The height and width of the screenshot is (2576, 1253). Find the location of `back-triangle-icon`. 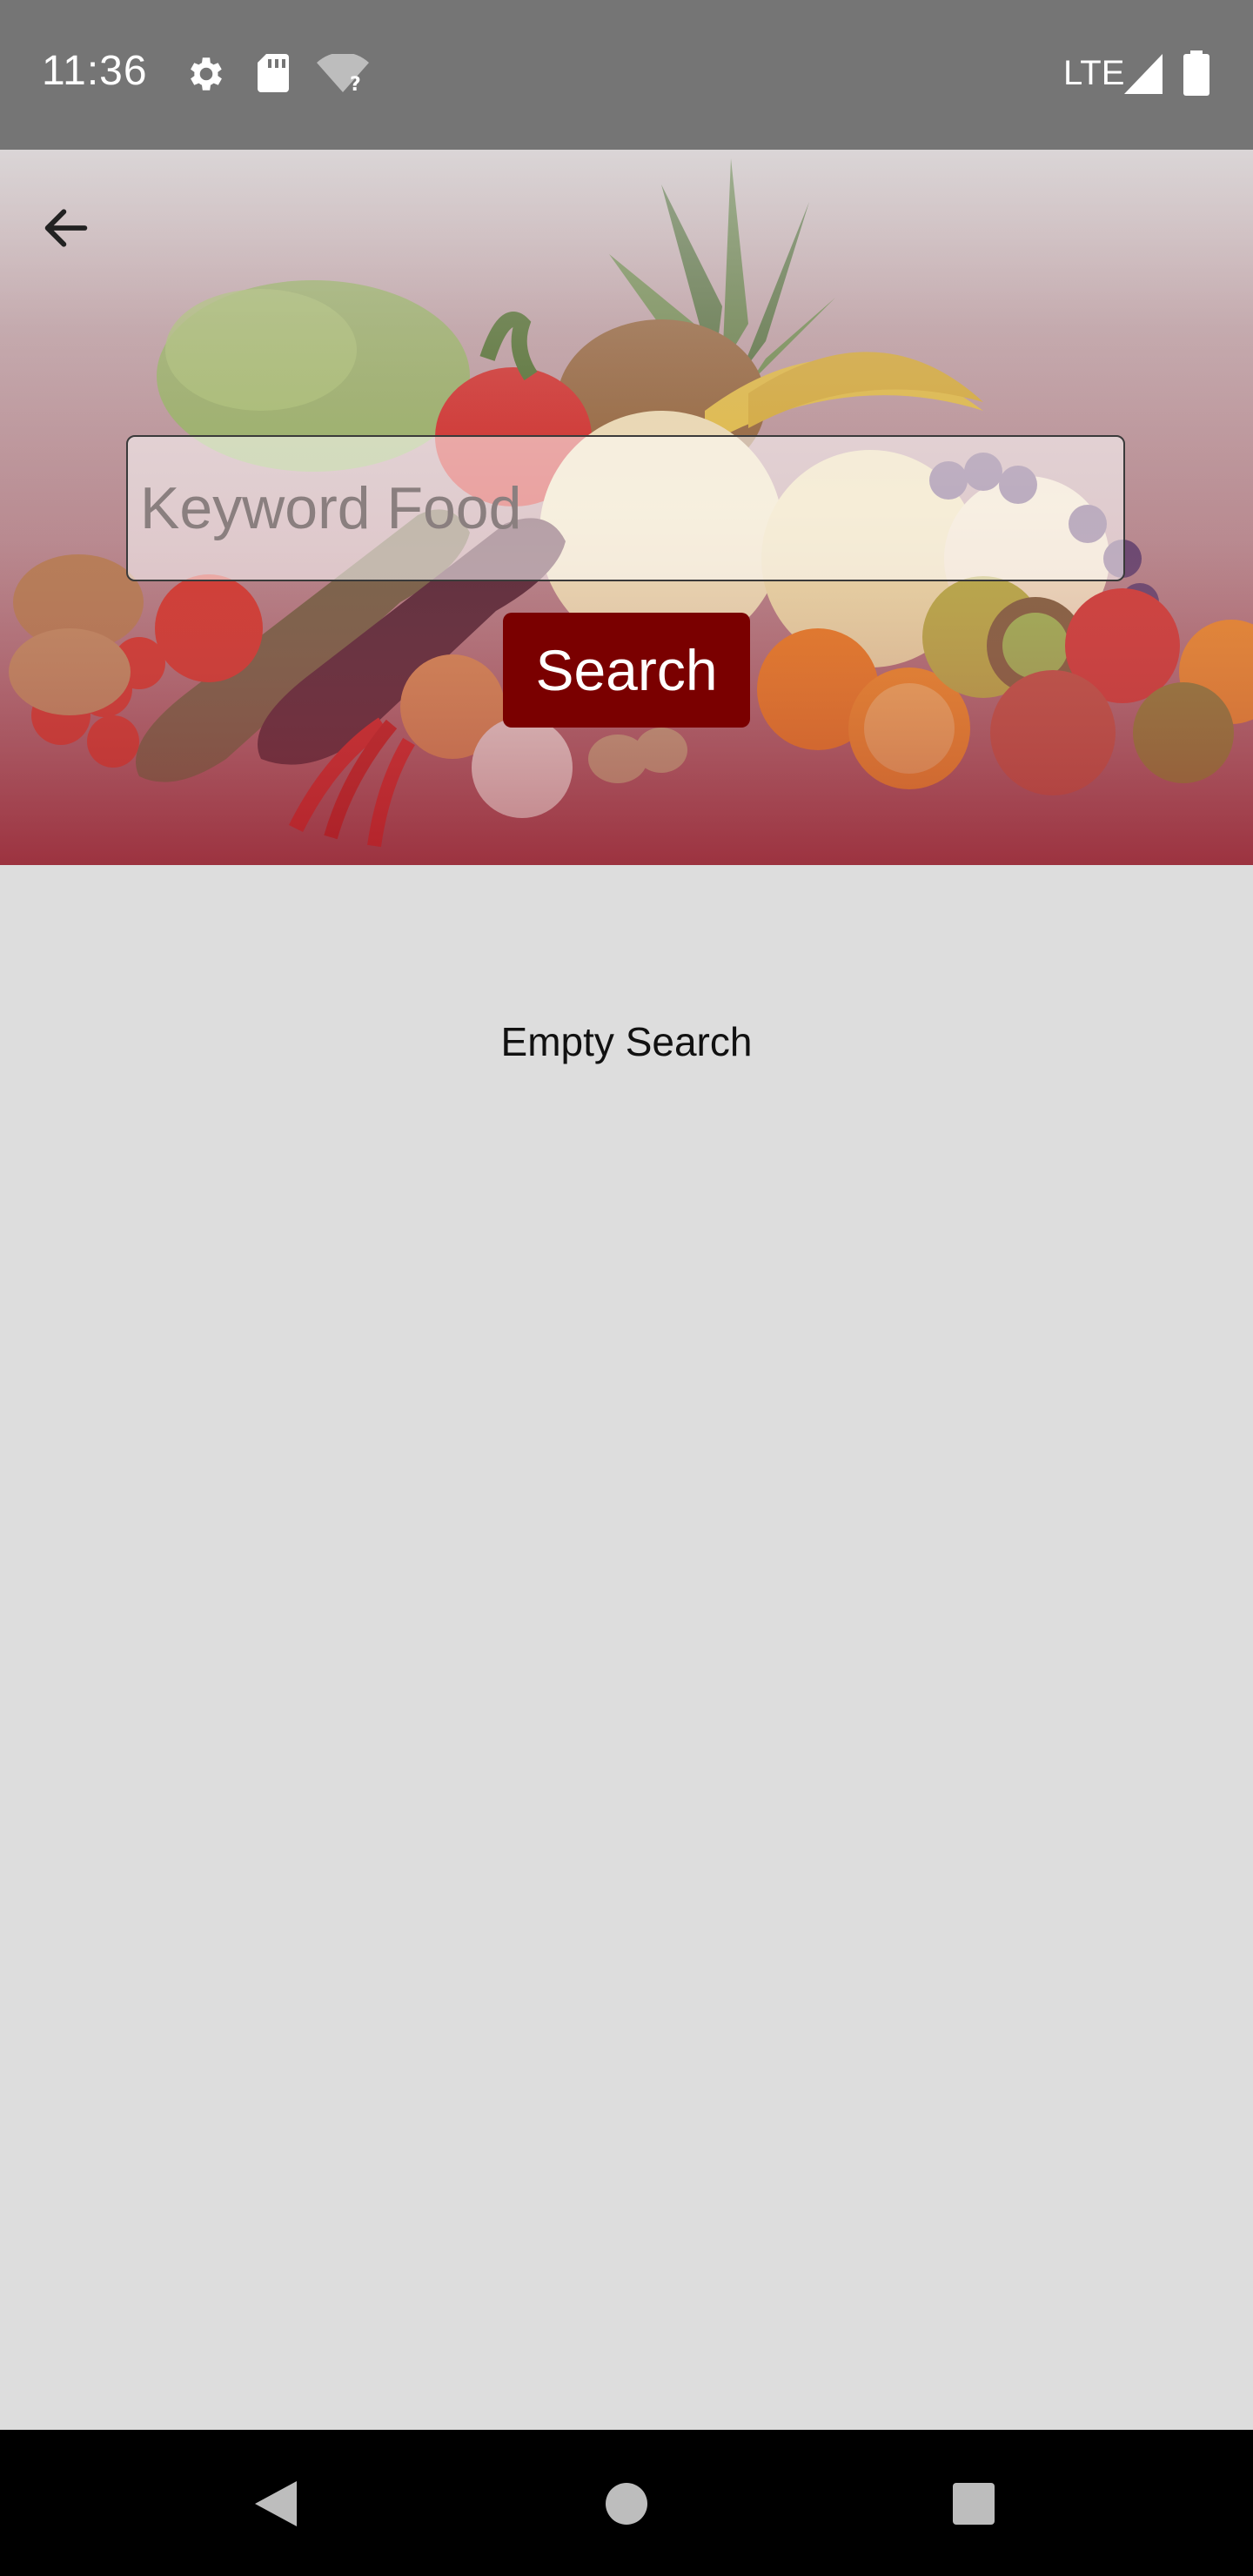

back-triangle-icon is located at coordinates (276, 2504).